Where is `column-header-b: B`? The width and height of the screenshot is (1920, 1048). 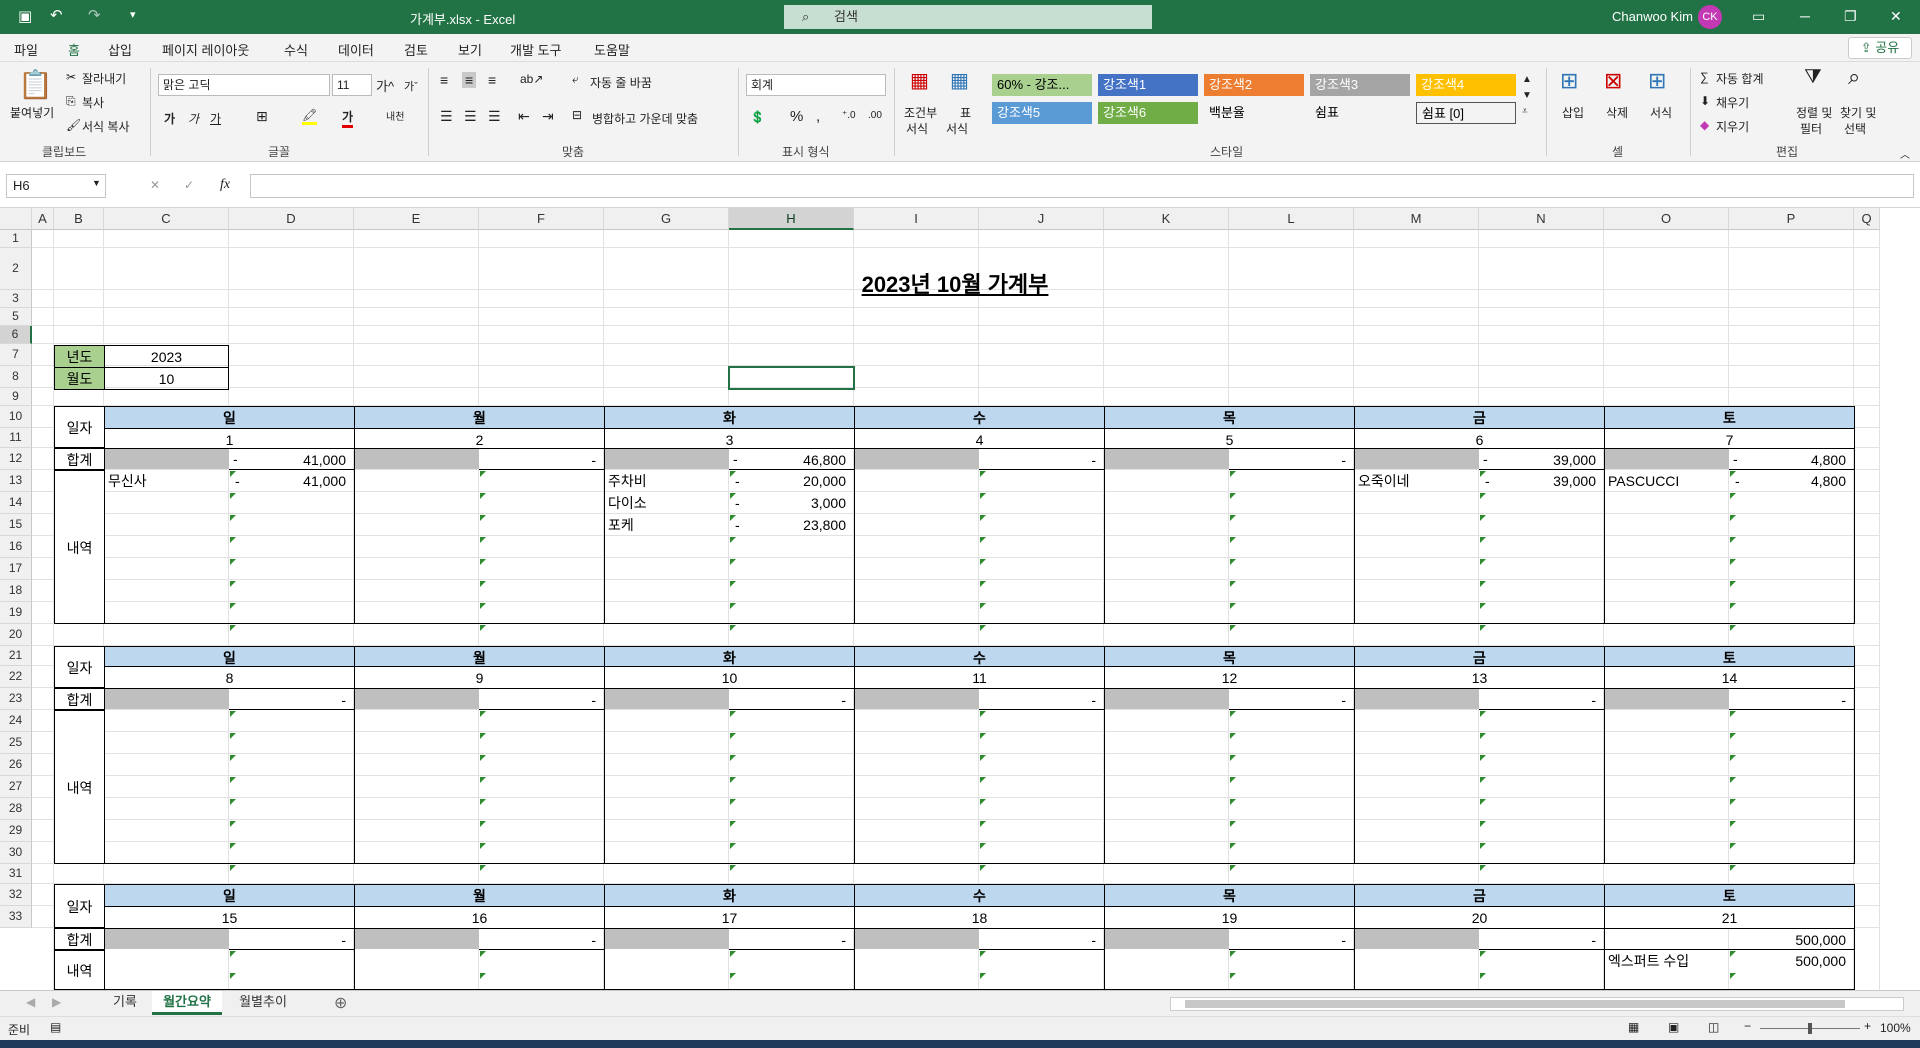
column-header-b: B is located at coordinates (79, 219).